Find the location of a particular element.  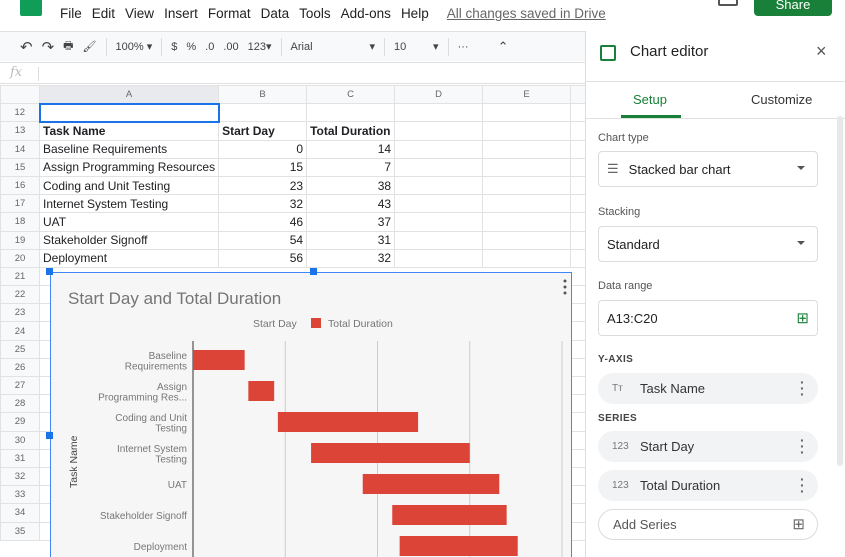

cell: 14 is located at coordinates (351, 149).